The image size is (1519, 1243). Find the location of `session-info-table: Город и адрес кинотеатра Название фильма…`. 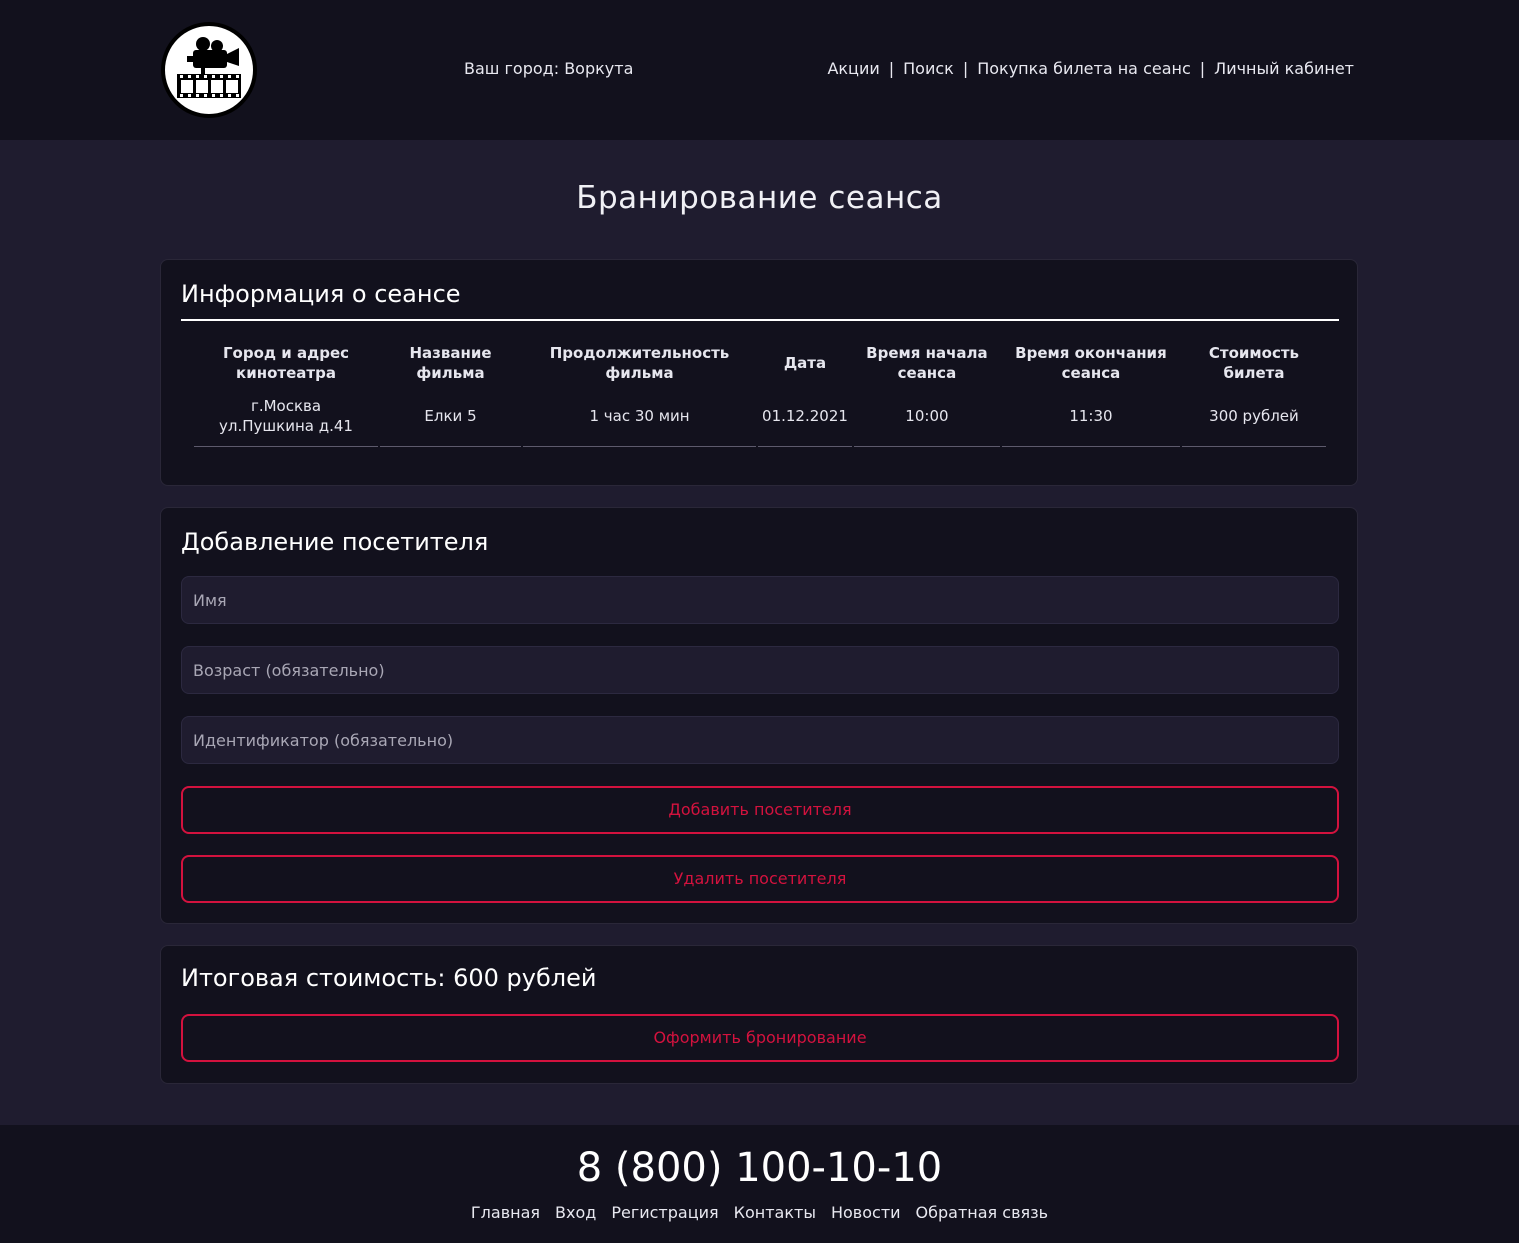

session-info-table: Город и адрес кинотеатра Название фильма… is located at coordinates (760, 393).